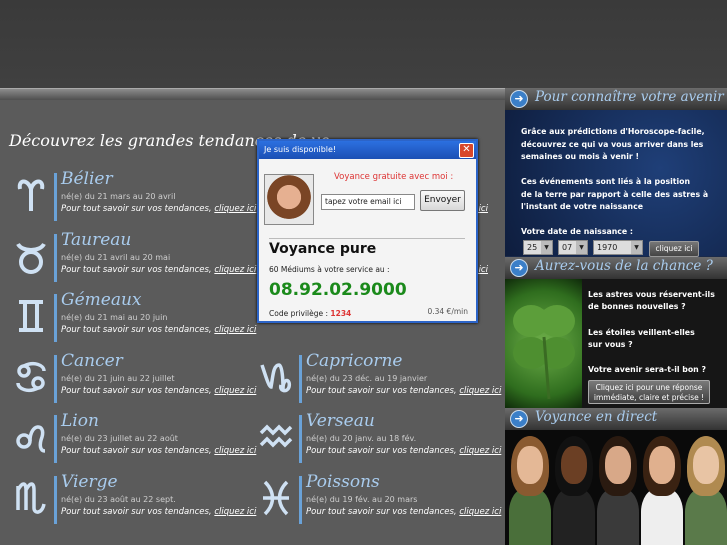 Image resolution: width=727 pixels, height=545 pixels. What do you see at coordinates (31, 498) in the screenshot?
I see `virgo-icon` at bounding box center [31, 498].